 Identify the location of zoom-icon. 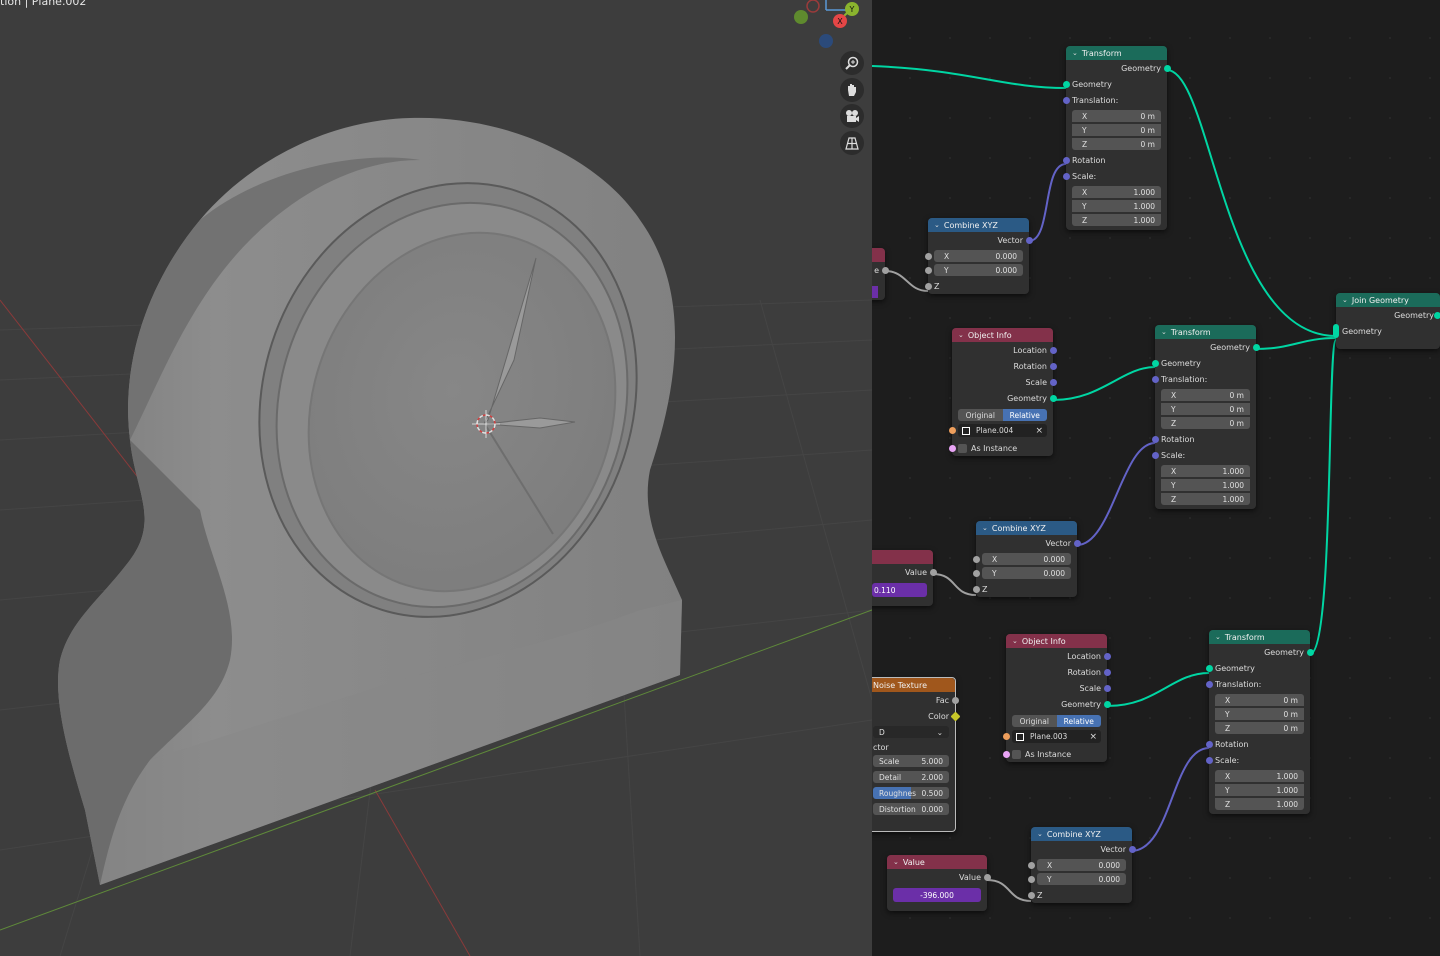
(852, 63).